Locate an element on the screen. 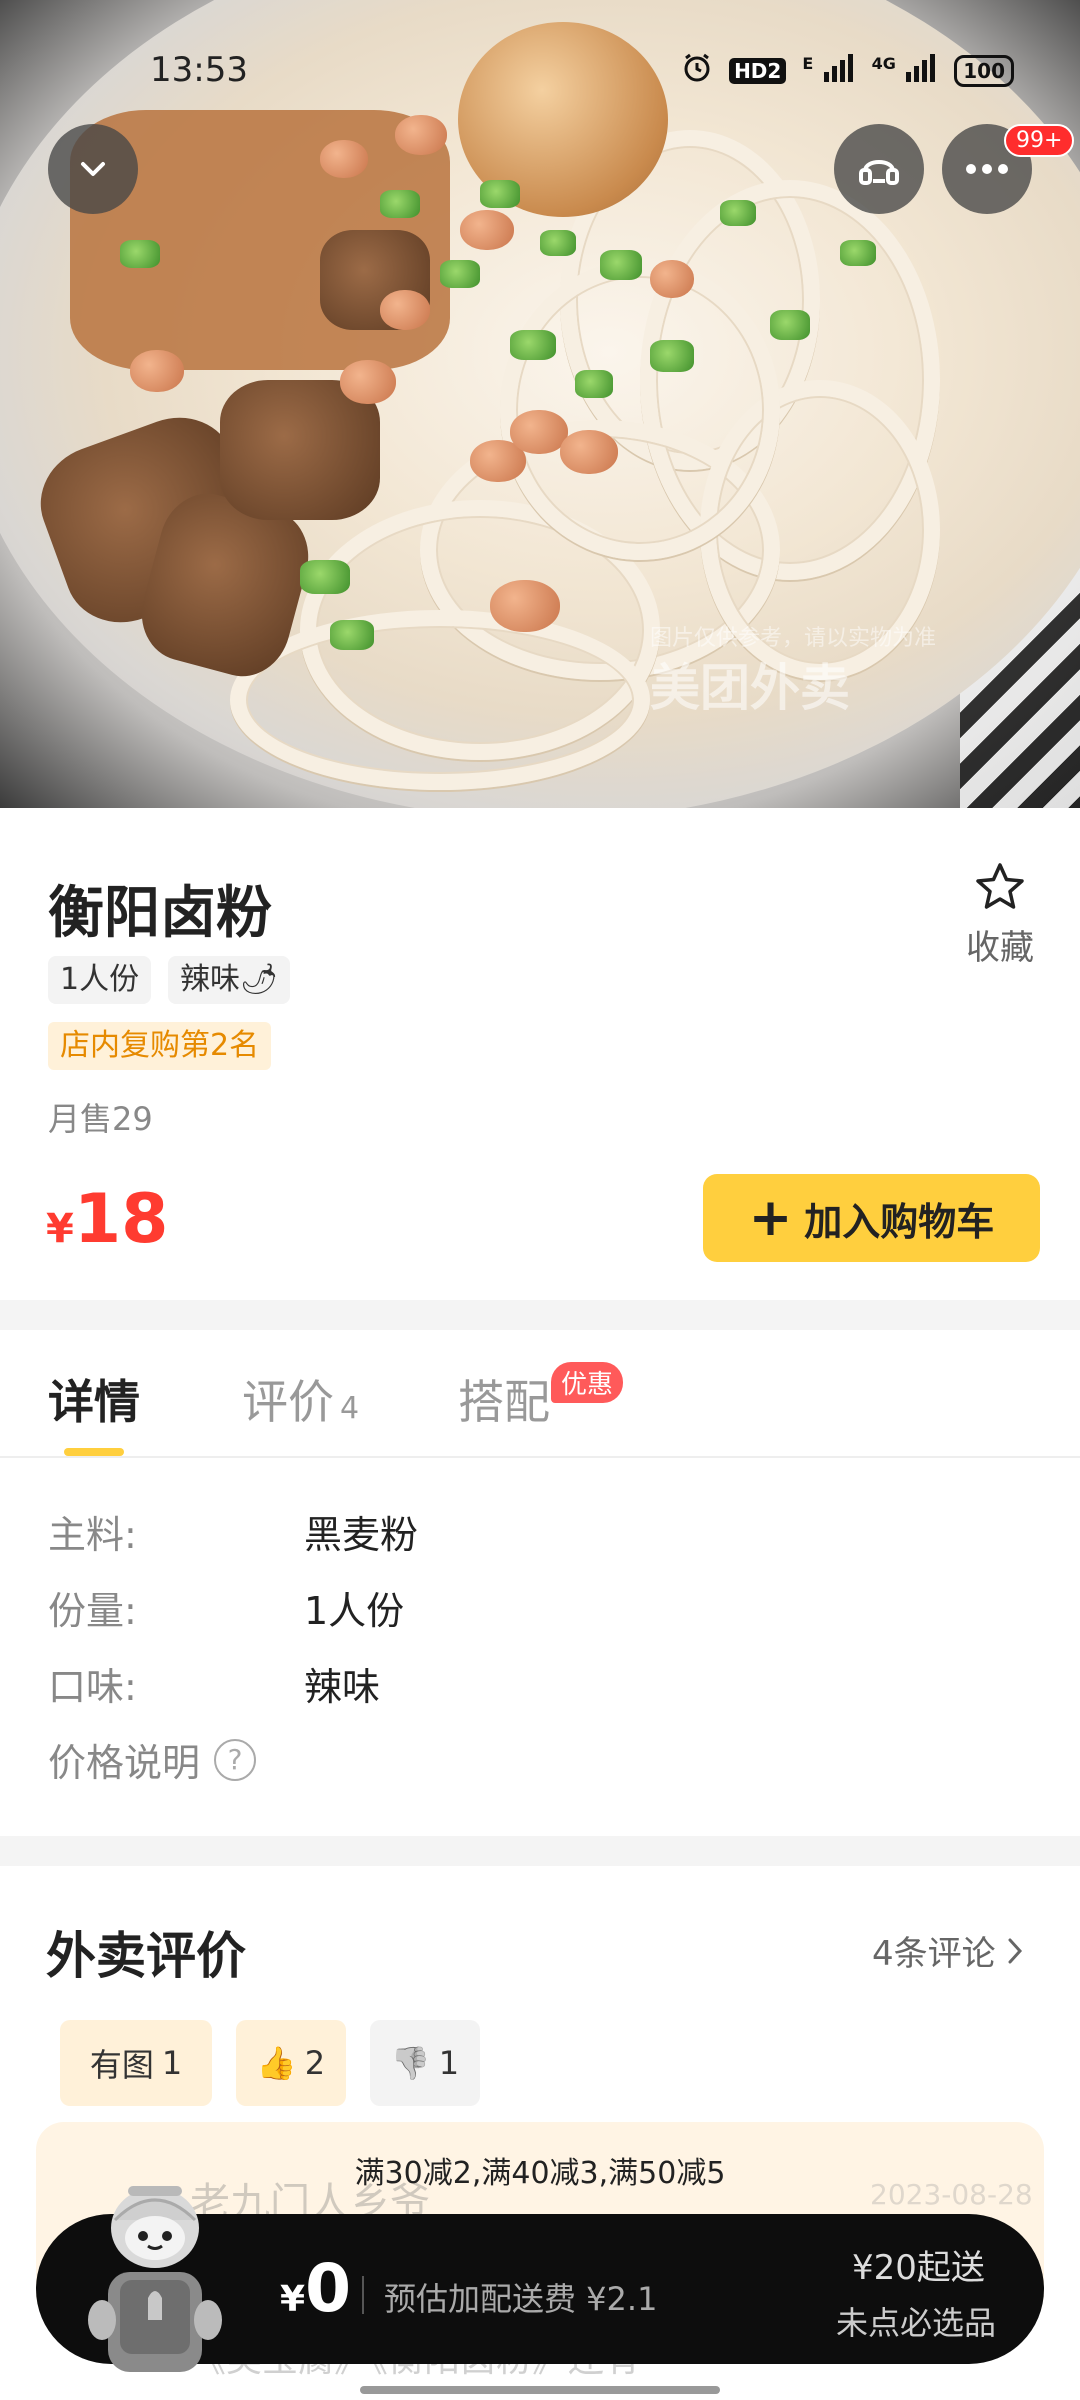 This screenshot has width=1080, height=2400. notification-badge: 99+ is located at coordinates (1039, 140).